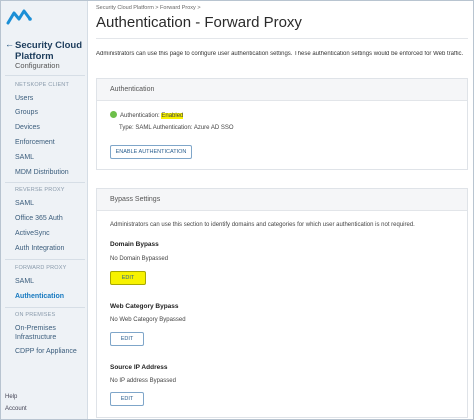  I want to click on auth-status-row: Authentication: Enabled, so click(147, 115).